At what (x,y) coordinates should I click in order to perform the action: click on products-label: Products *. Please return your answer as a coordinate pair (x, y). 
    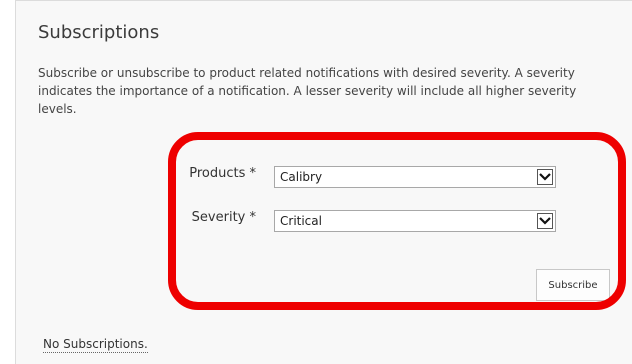
    Looking at the image, I should click on (222, 173).